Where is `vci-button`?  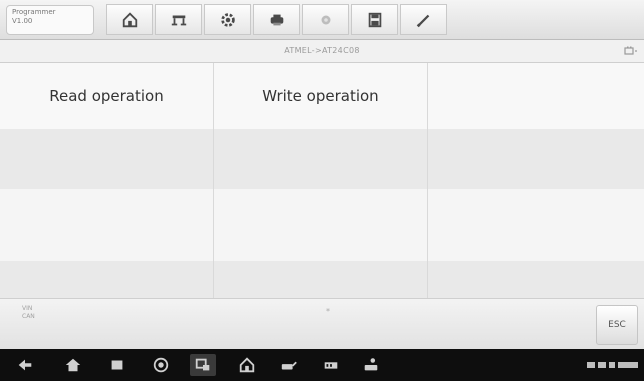
vci-button is located at coordinates (289, 365).